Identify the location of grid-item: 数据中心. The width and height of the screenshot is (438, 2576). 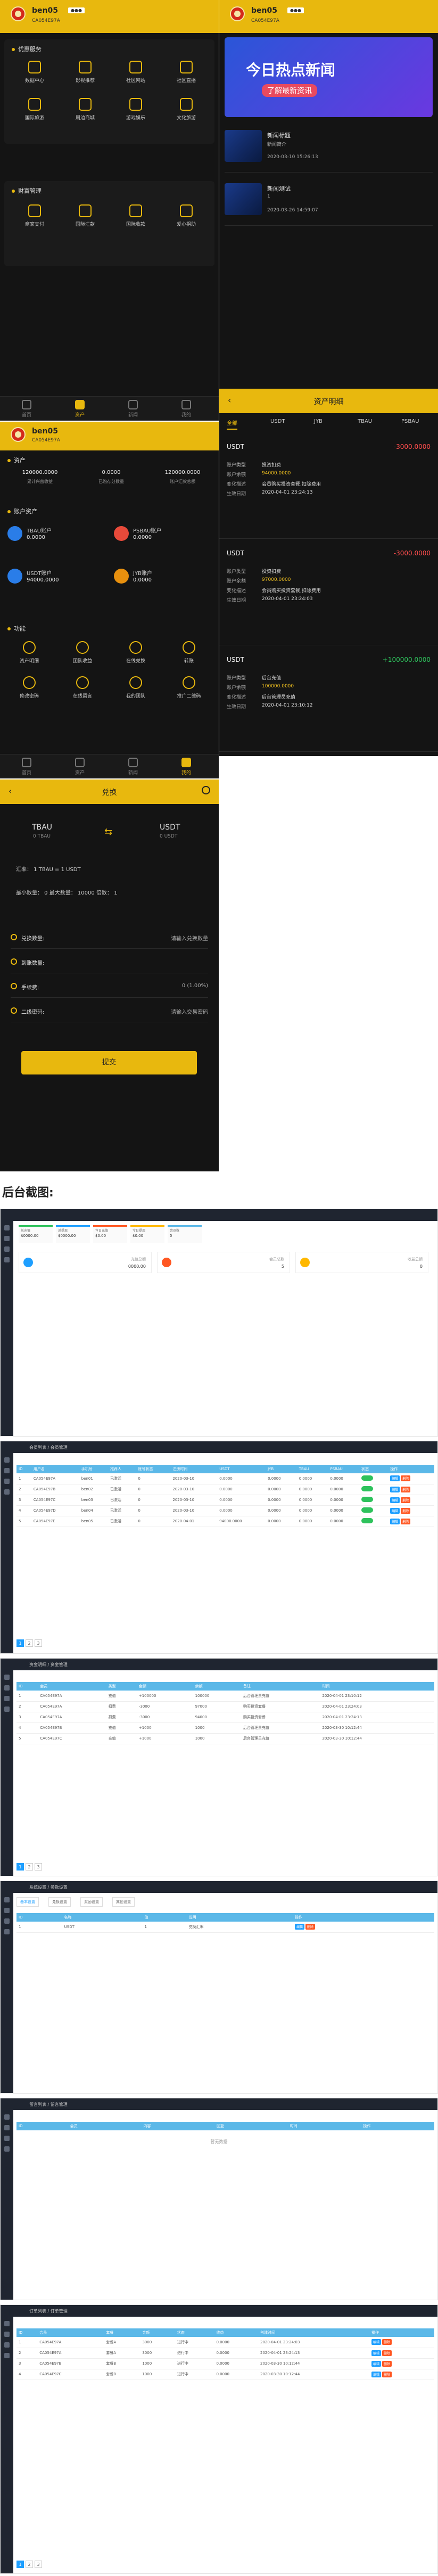
(35, 72).